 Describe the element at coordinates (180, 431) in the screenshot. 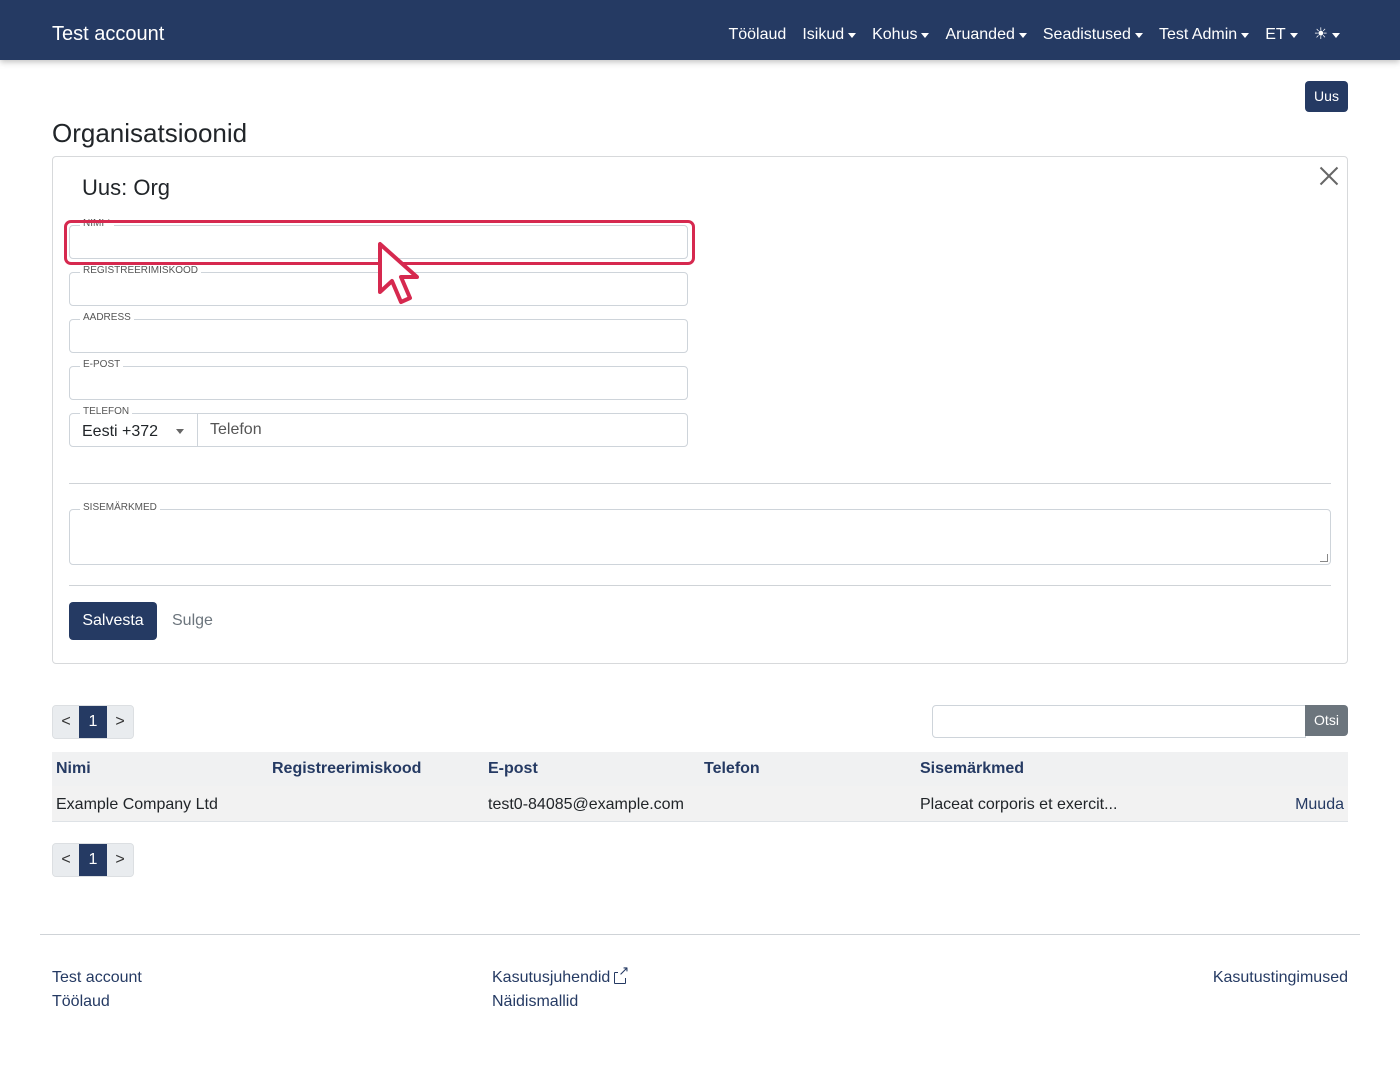

I see `dropdown-arrow-icon` at that location.